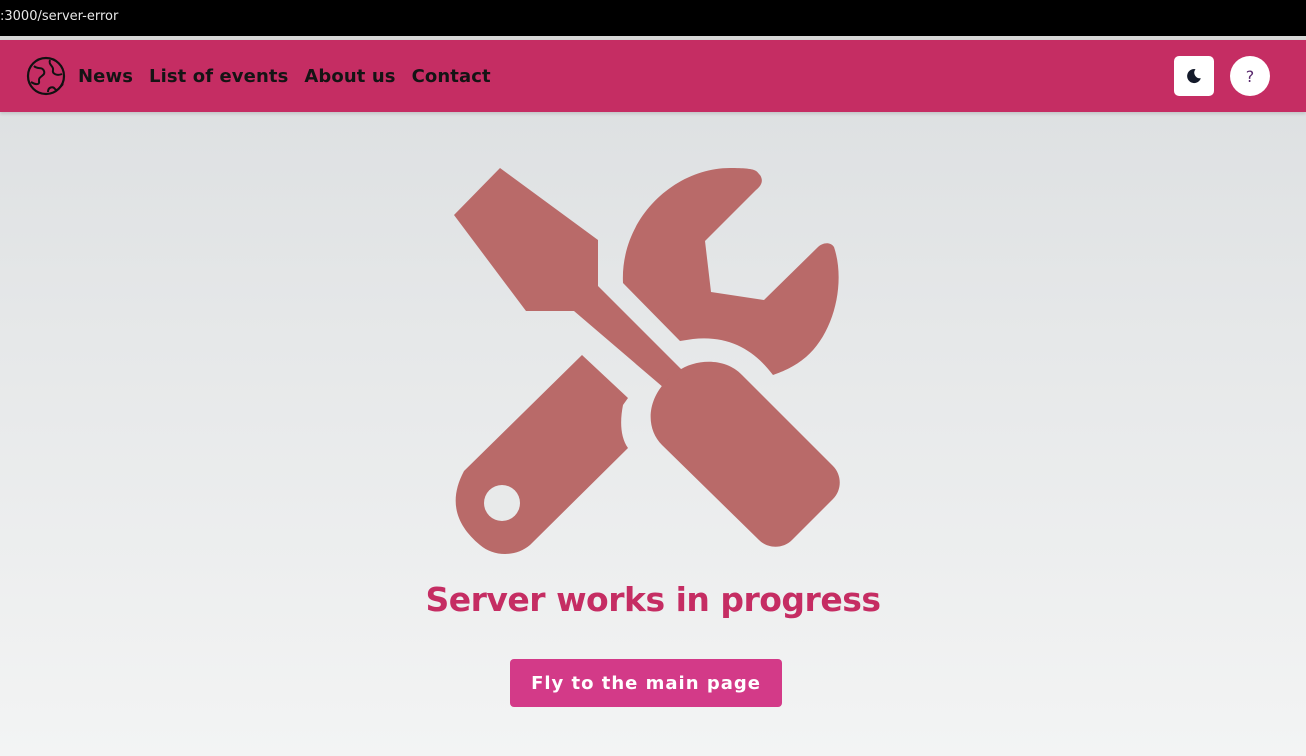 This screenshot has width=1306, height=756. Describe the element at coordinates (451, 76) in the screenshot. I see `nav-link-contact: Contact` at that location.